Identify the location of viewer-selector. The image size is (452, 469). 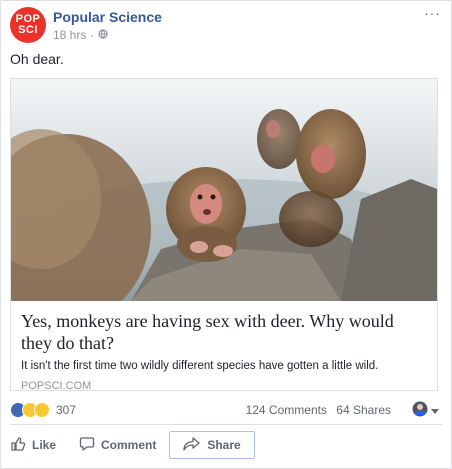
(425, 410).